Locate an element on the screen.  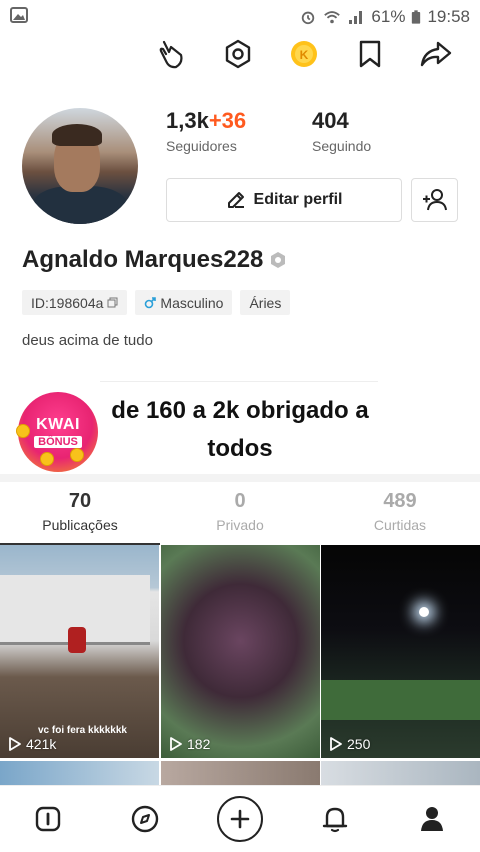
profile-tags: ID:198604a Masculino Áries is located at coordinates (156, 302).